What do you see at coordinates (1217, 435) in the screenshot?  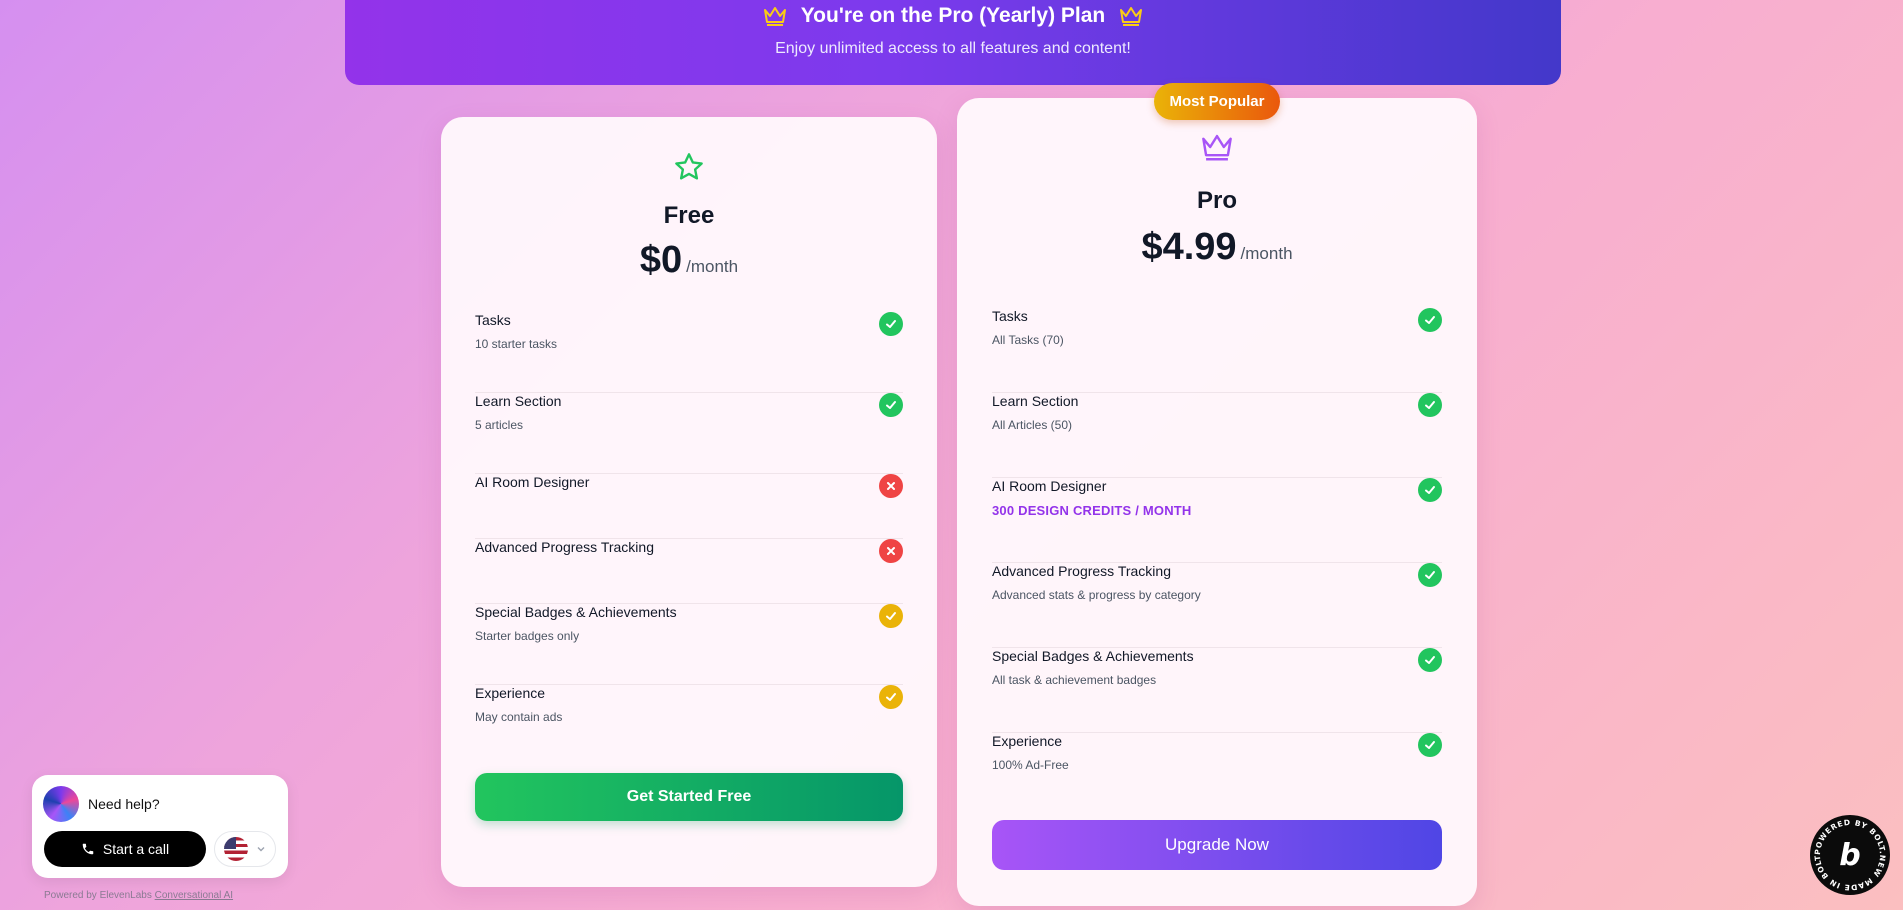 I see `feature-item: Learn Section All Articles (50)` at bounding box center [1217, 435].